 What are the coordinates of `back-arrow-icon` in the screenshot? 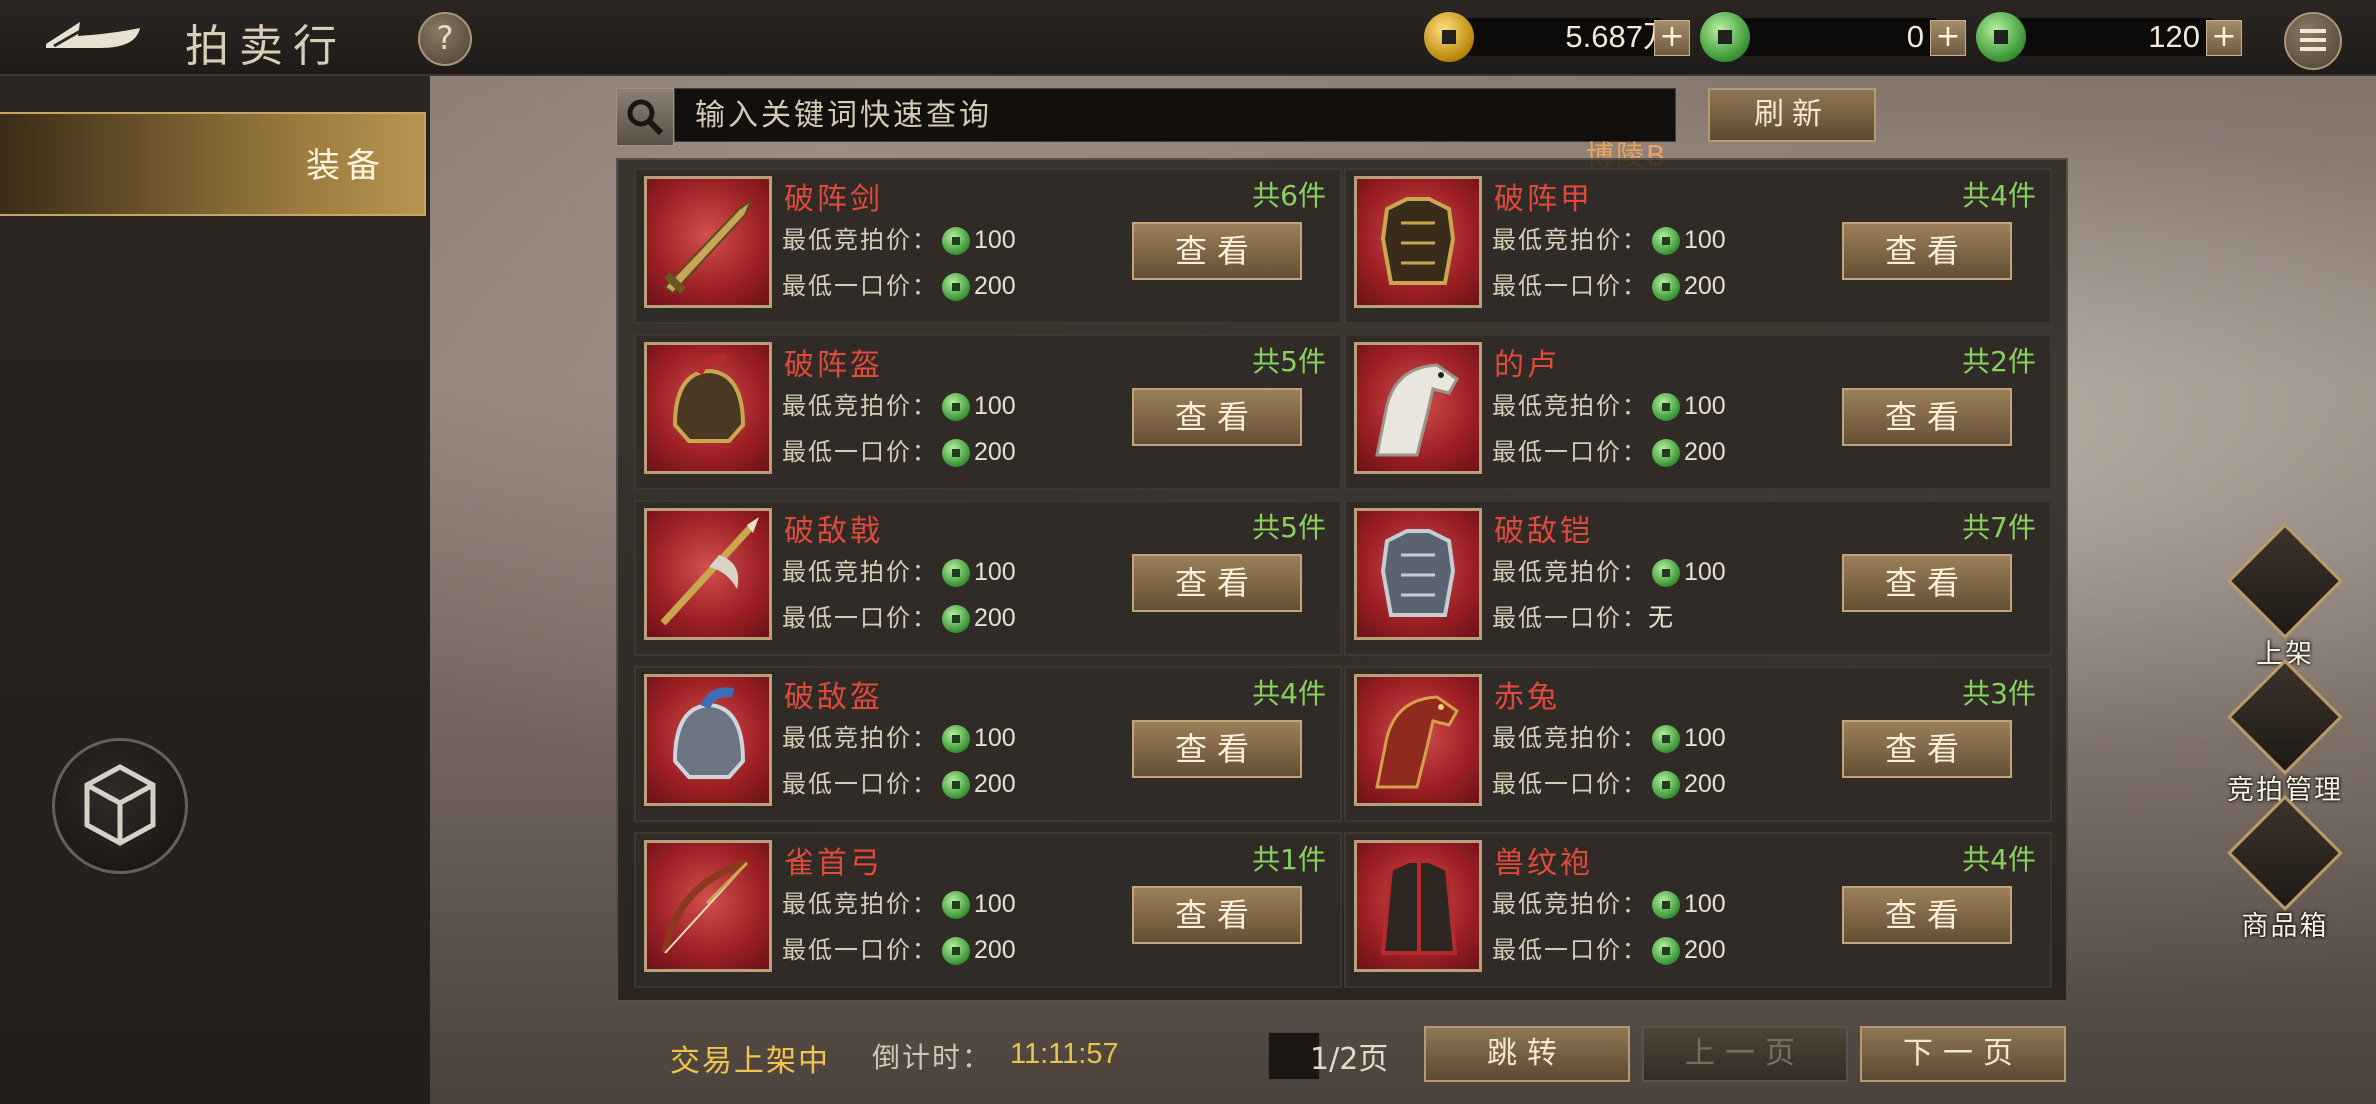 It's located at (93, 35).